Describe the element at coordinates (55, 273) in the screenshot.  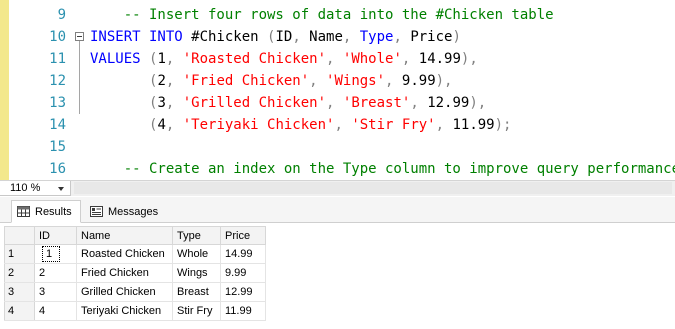
I see `table-cell-id: 2` at that location.